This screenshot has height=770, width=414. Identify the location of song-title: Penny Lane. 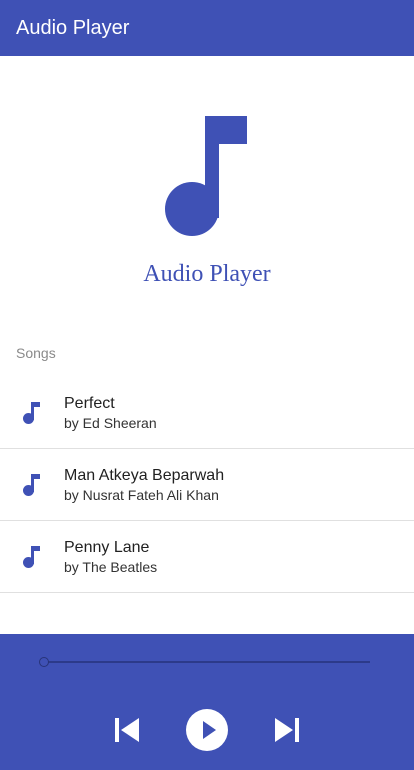
(107, 547).